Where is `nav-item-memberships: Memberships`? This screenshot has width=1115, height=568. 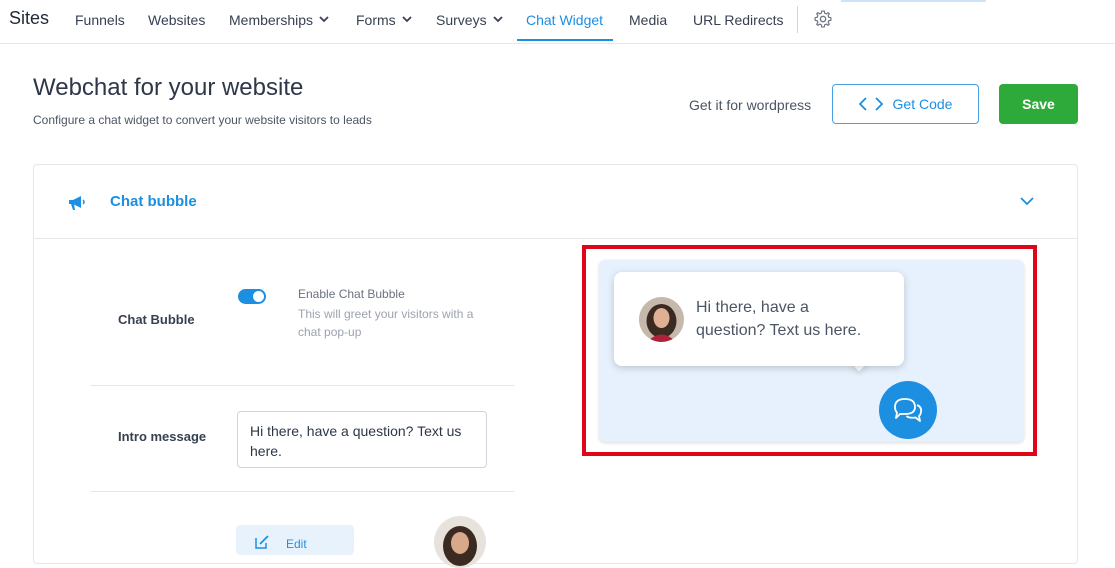
nav-item-memberships: Memberships is located at coordinates (279, 20).